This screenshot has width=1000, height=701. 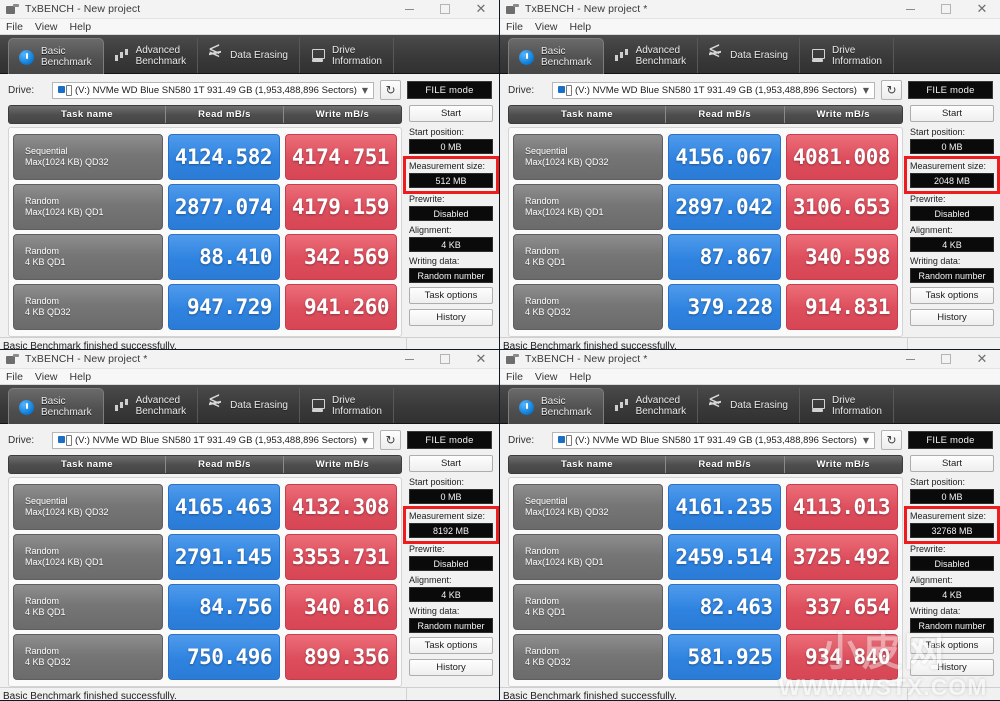 I want to click on task-name-cell: Random Max(1024 KB) QD1, so click(x=88, y=557).